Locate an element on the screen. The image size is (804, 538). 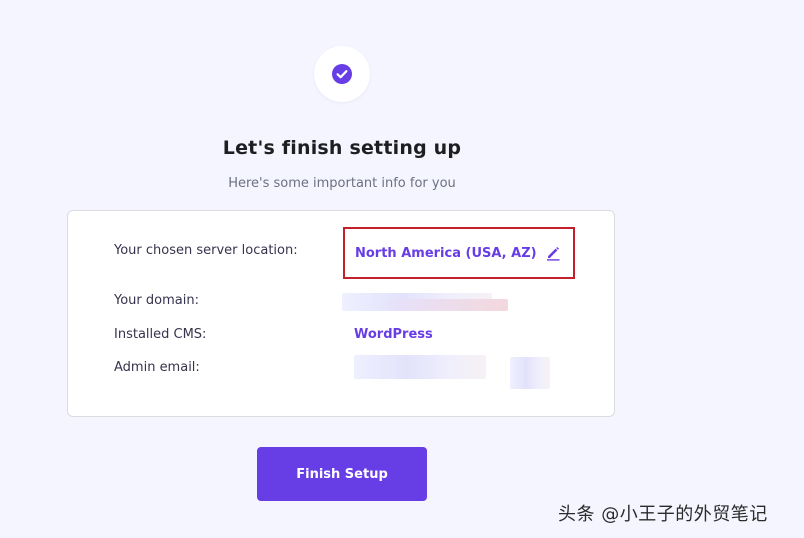
finish-setup-button: Finish Setup is located at coordinates (342, 474).